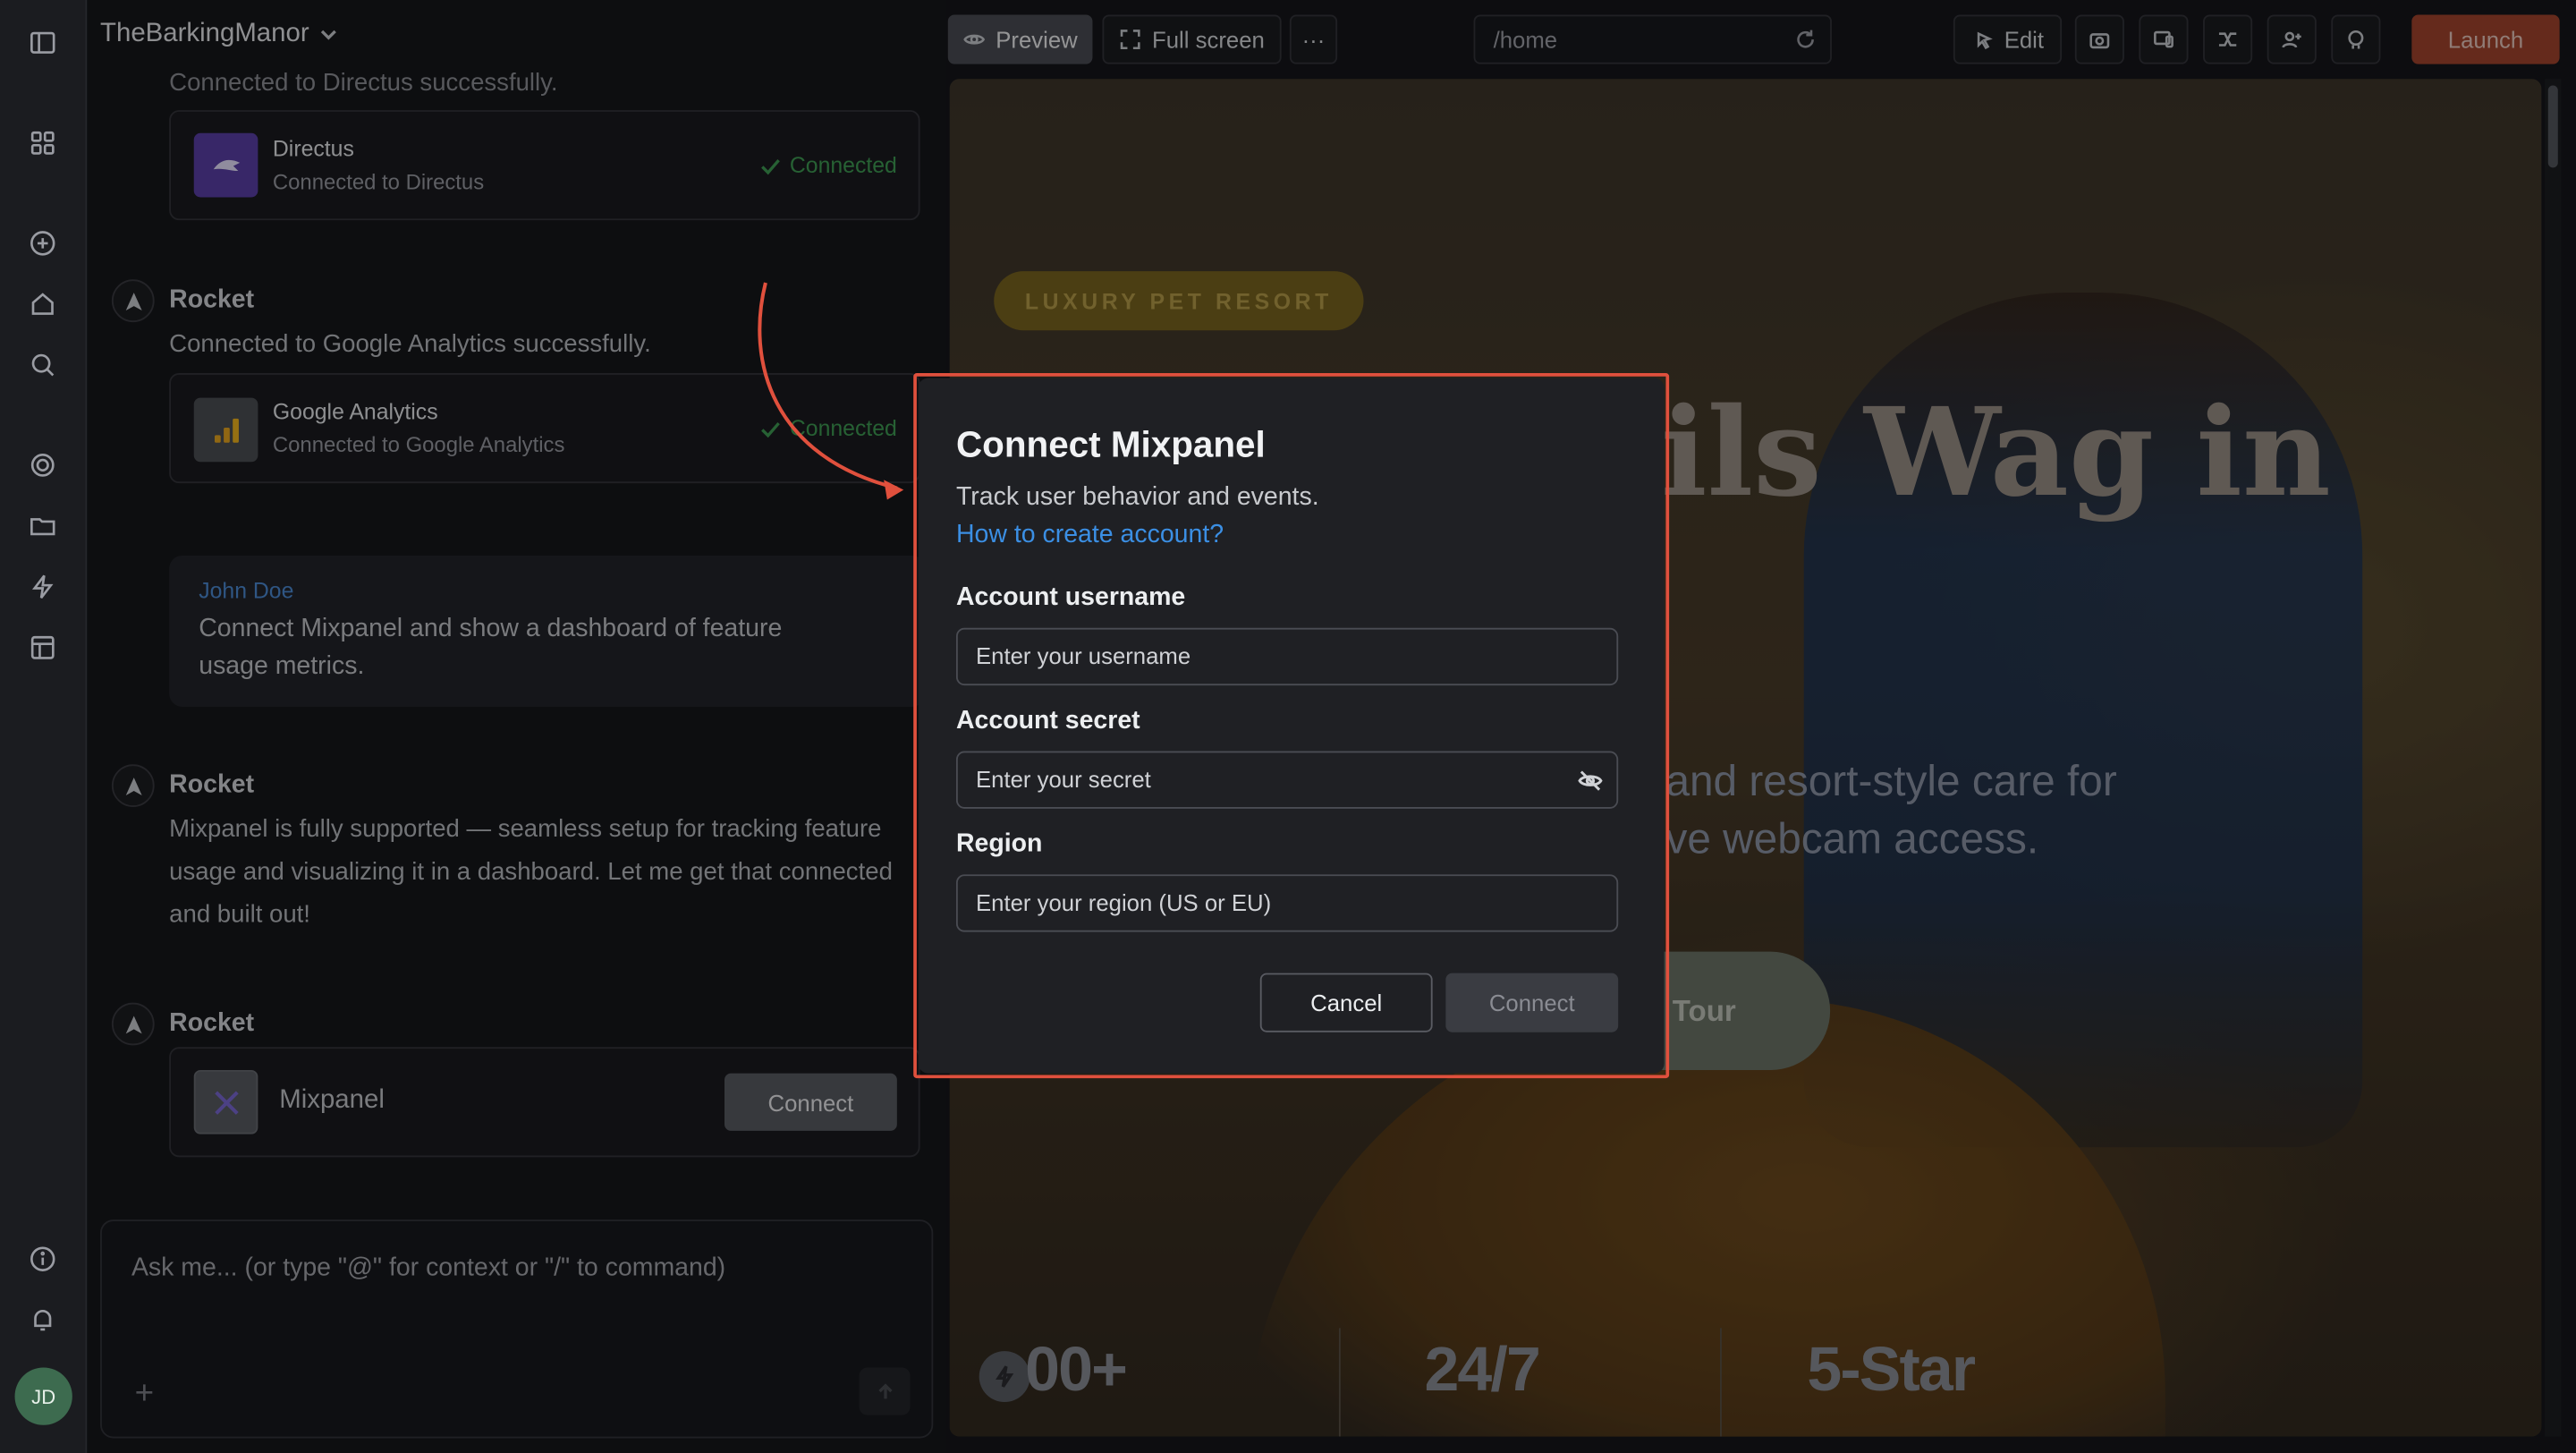 This screenshot has width=2576, height=1453. What do you see at coordinates (1346, 1002) in the screenshot?
I see `cancel-button: Cancel` at bounding box center [1346, 1002].